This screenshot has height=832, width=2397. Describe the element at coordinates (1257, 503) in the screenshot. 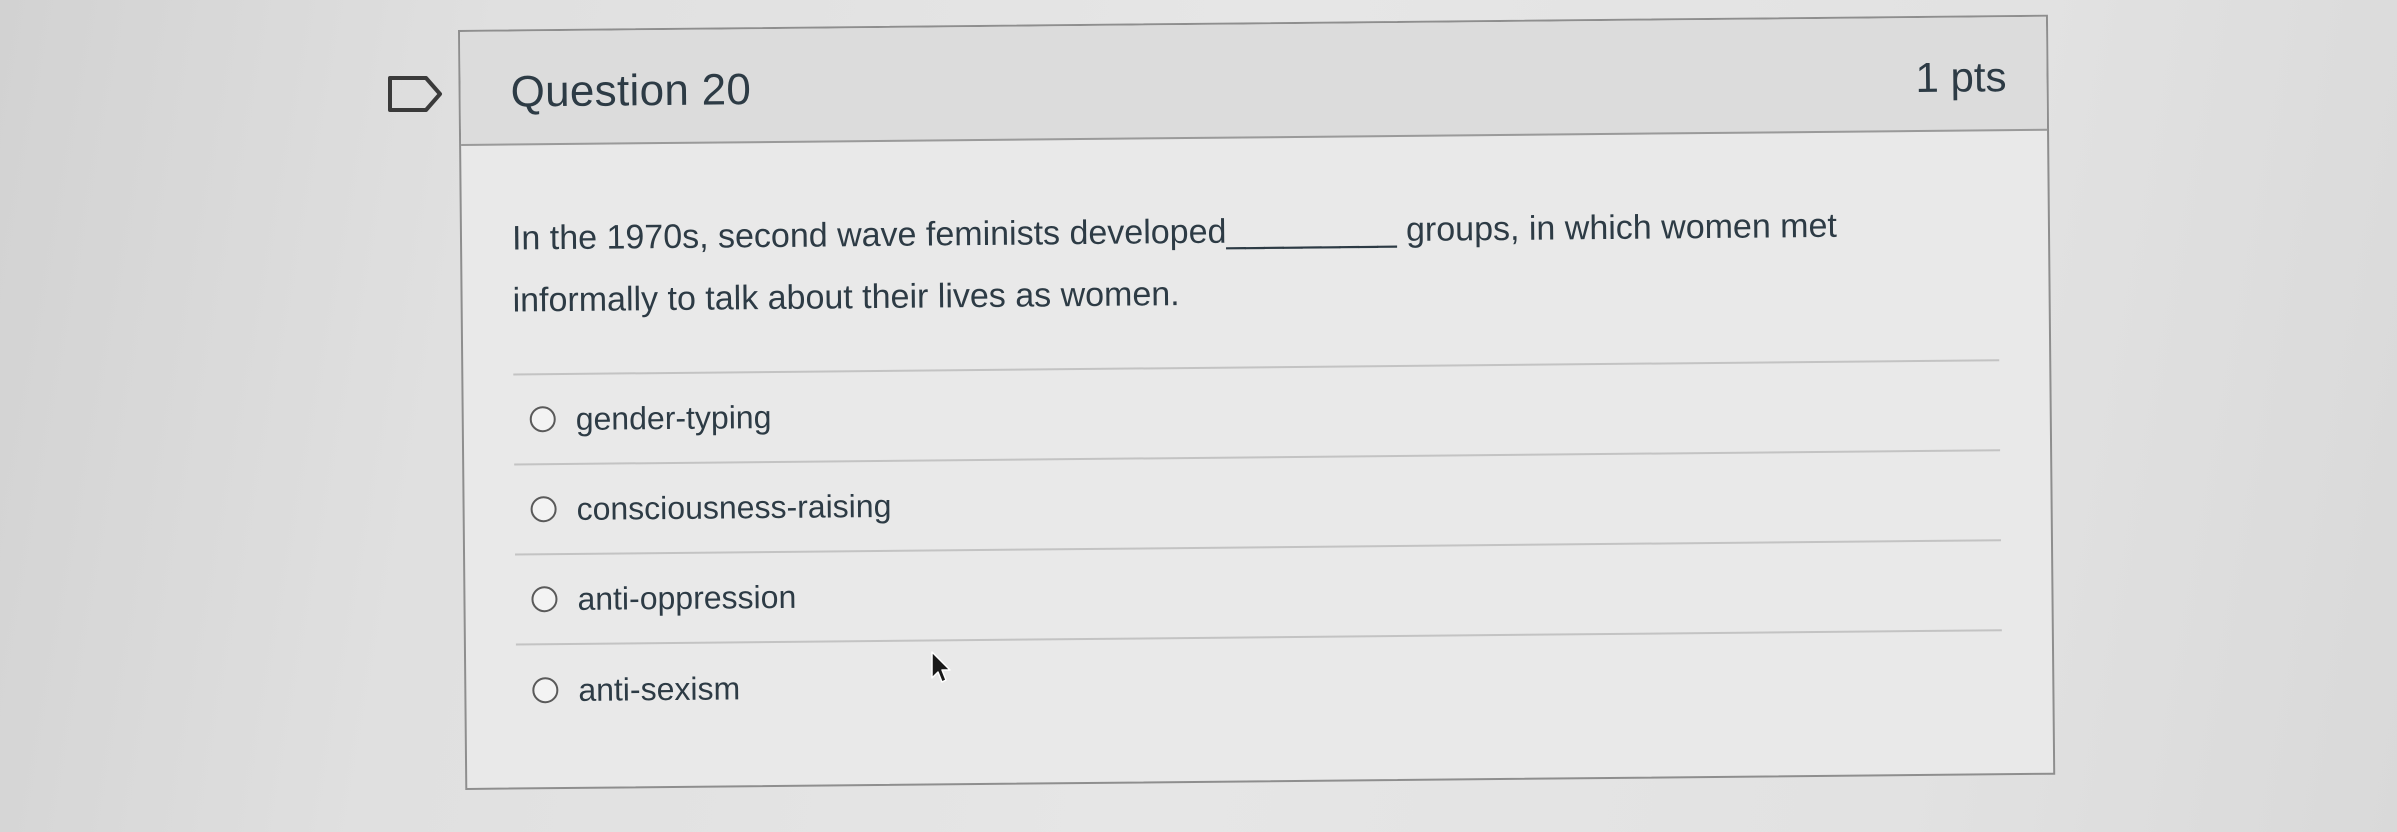

I see `answer-option-consciousness-raising: consciousness-raising` at that location.